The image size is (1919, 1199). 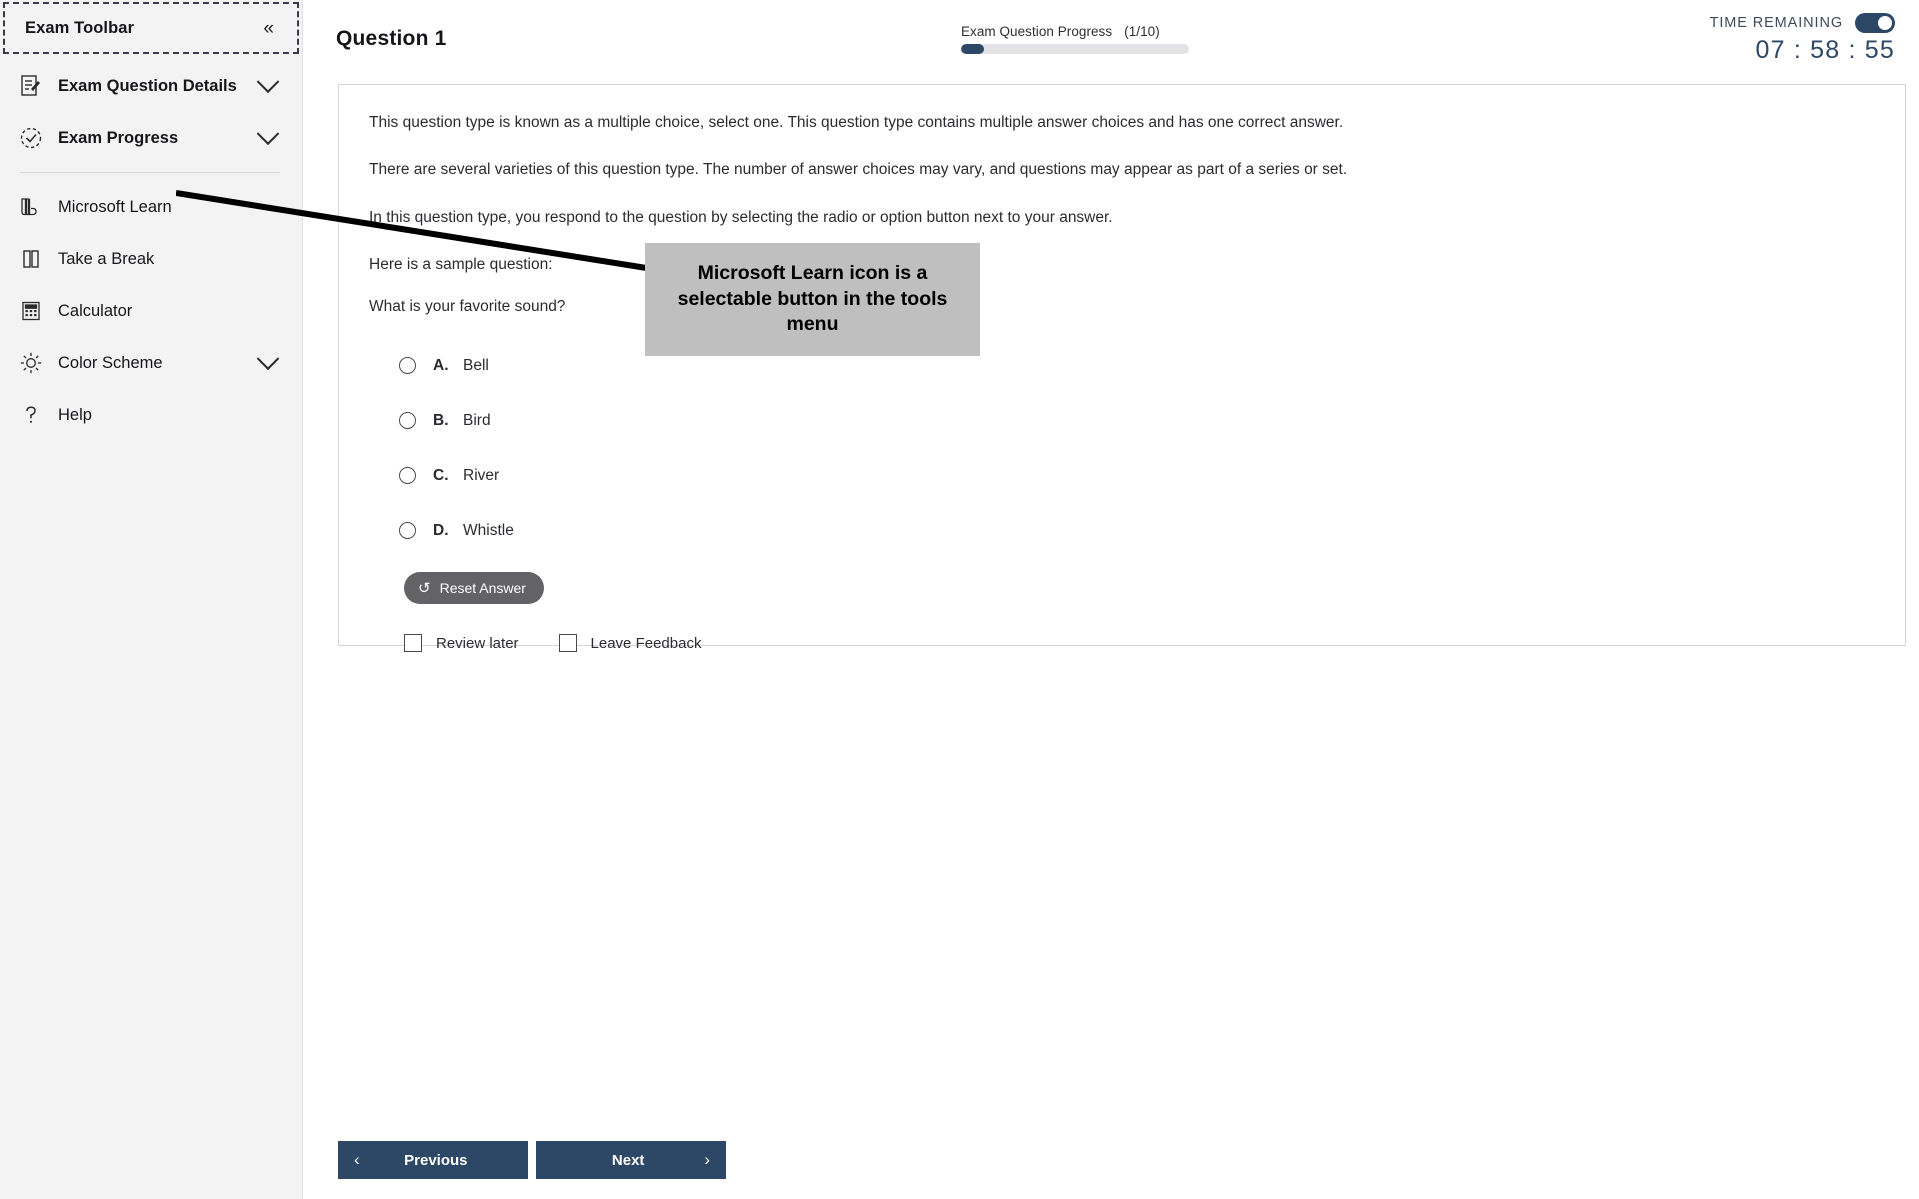 I want to click on books-icon, so click(x=31, y=207).